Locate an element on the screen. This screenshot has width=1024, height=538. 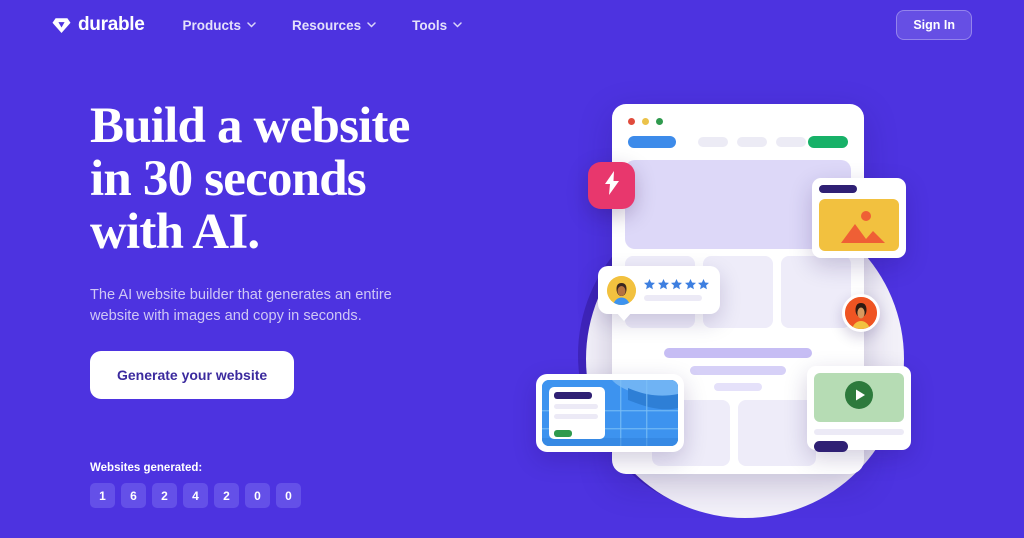
generate-website-button: Generate your website is located at coordinates (192, 375).